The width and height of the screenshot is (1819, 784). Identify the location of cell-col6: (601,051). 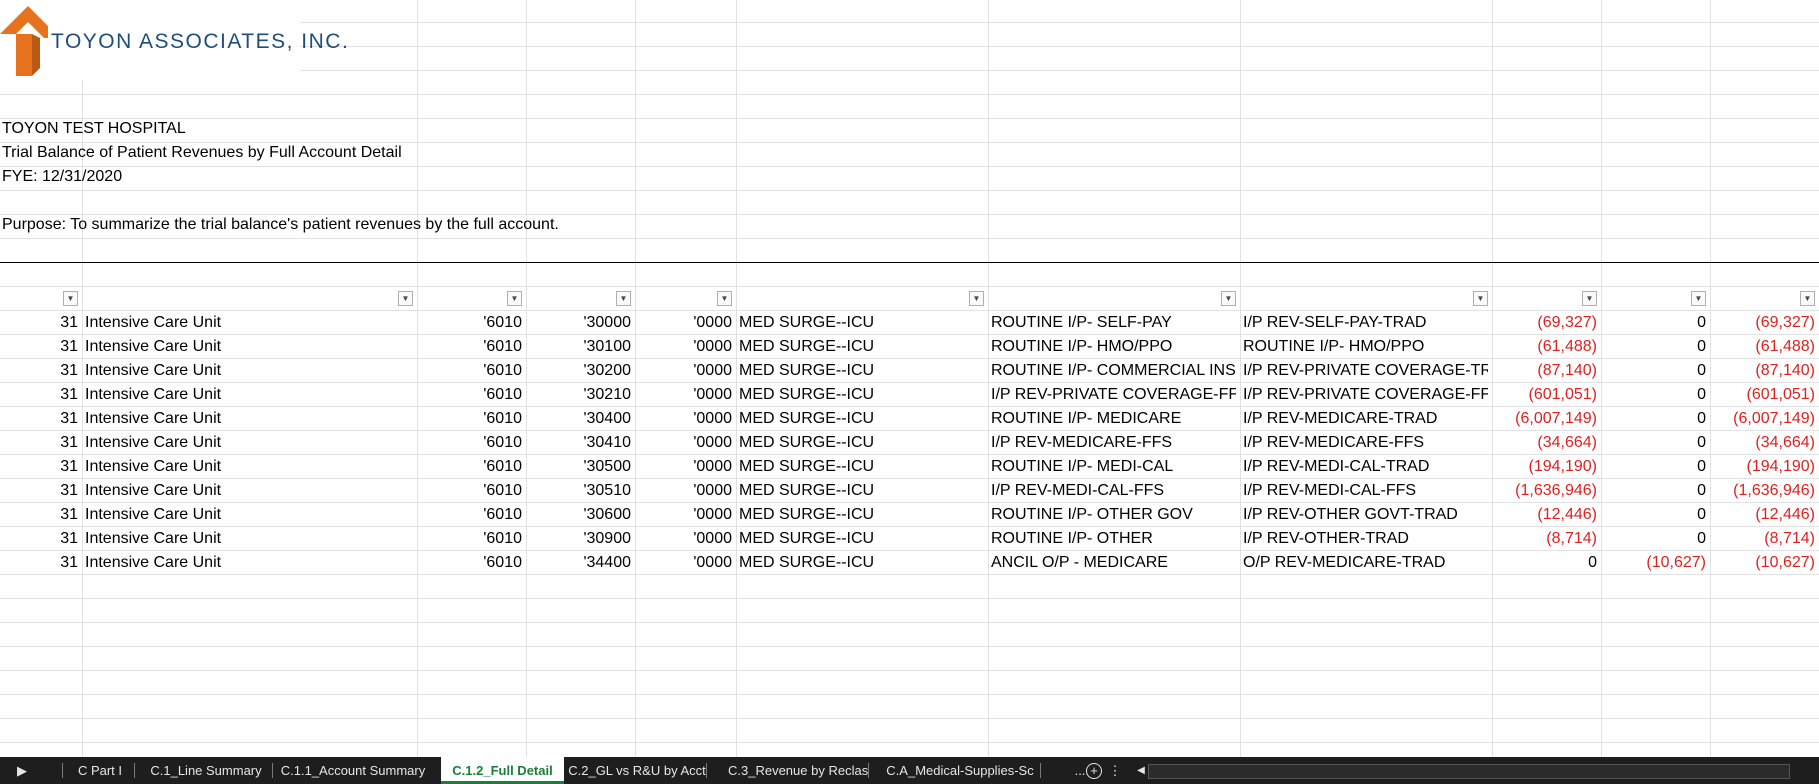
(1546, 395).